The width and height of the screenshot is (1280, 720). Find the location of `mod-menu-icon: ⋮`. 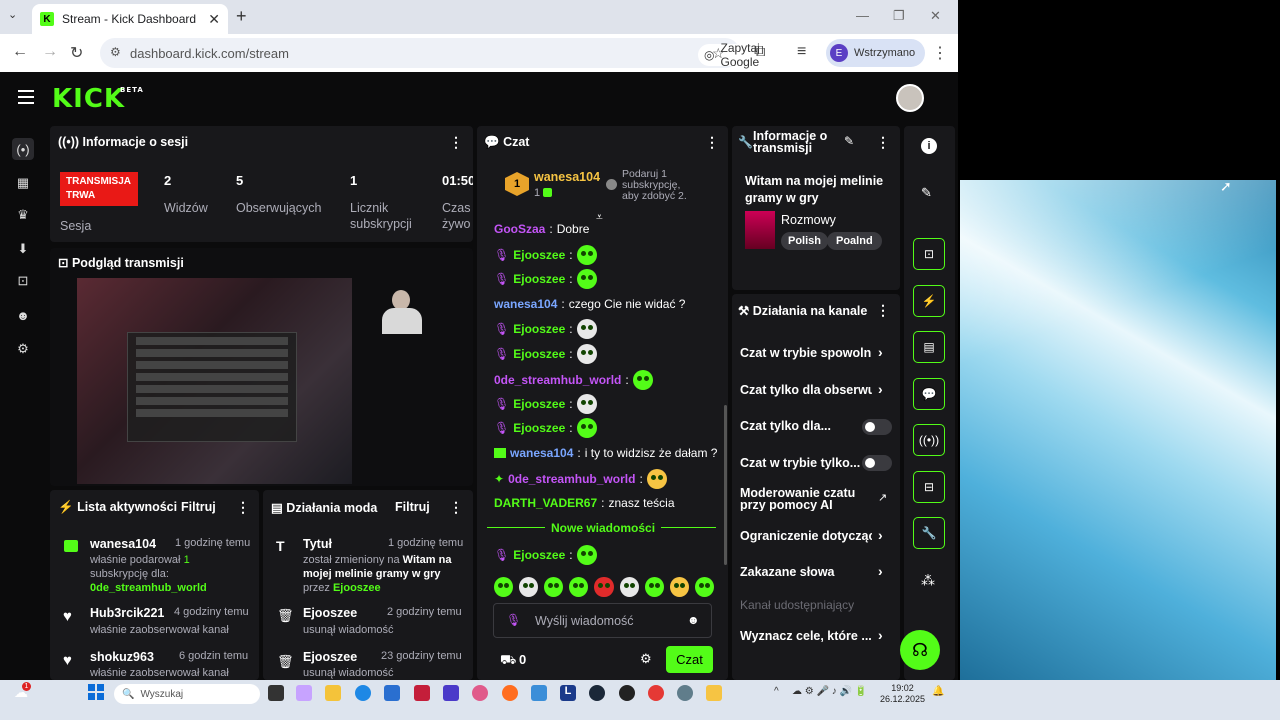

mod-menu-icon: ⋮ is located at coordinates (456, 507).